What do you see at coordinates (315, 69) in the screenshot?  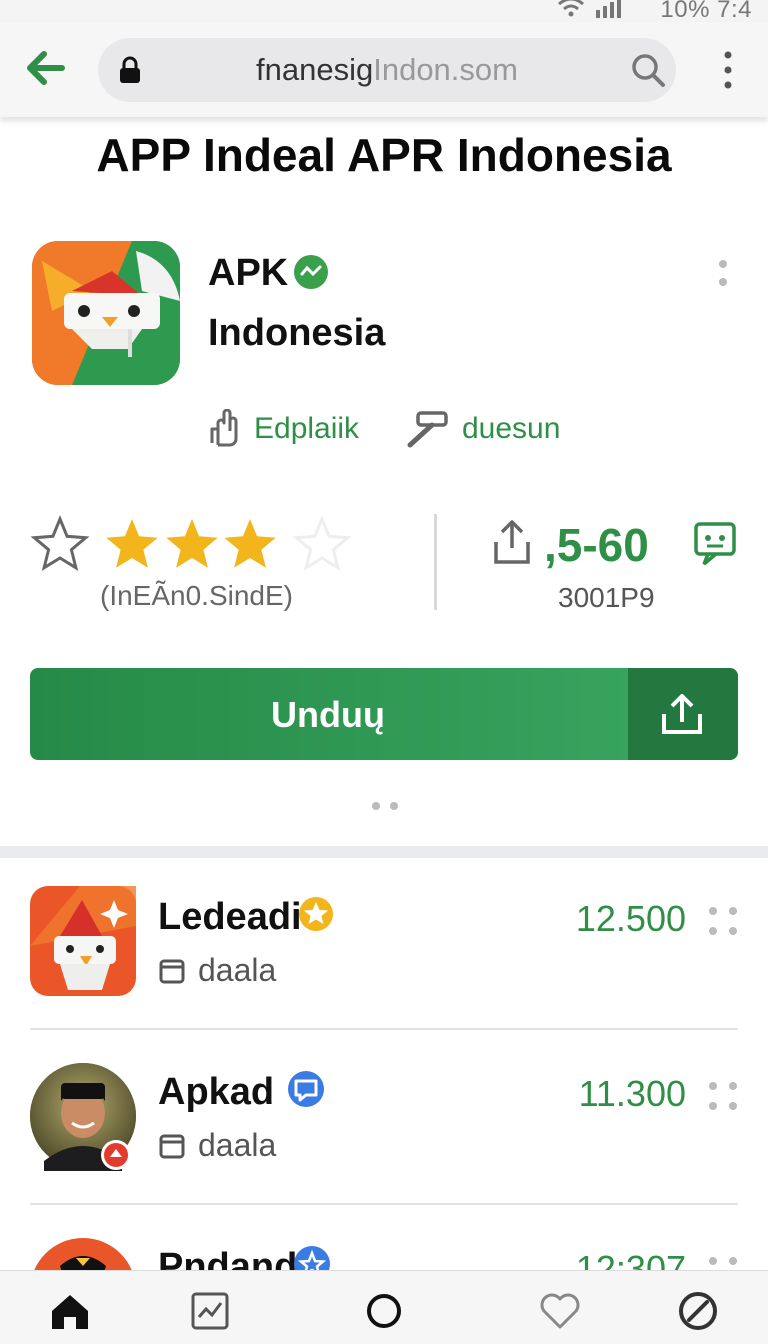 I see `url-domain: fnanesig` at bounding box center [315, 69].